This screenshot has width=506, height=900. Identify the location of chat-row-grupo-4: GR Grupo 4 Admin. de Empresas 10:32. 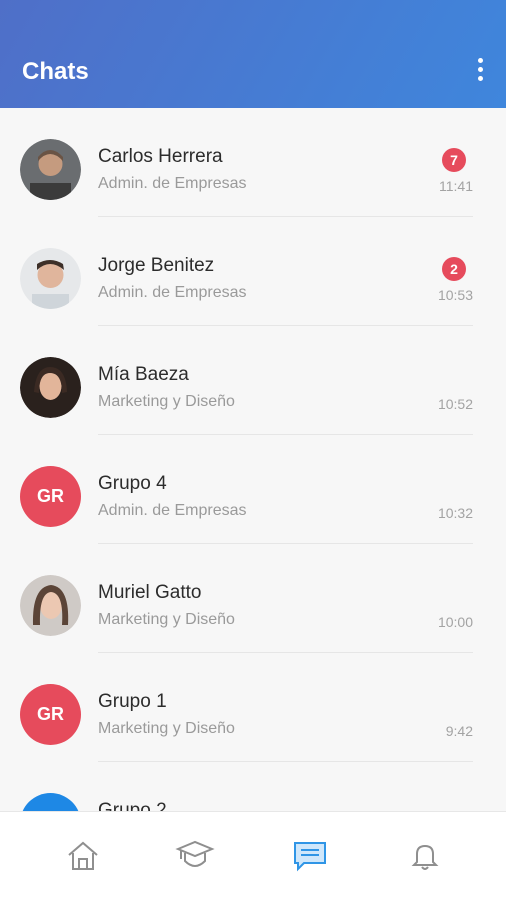
(253, 489).